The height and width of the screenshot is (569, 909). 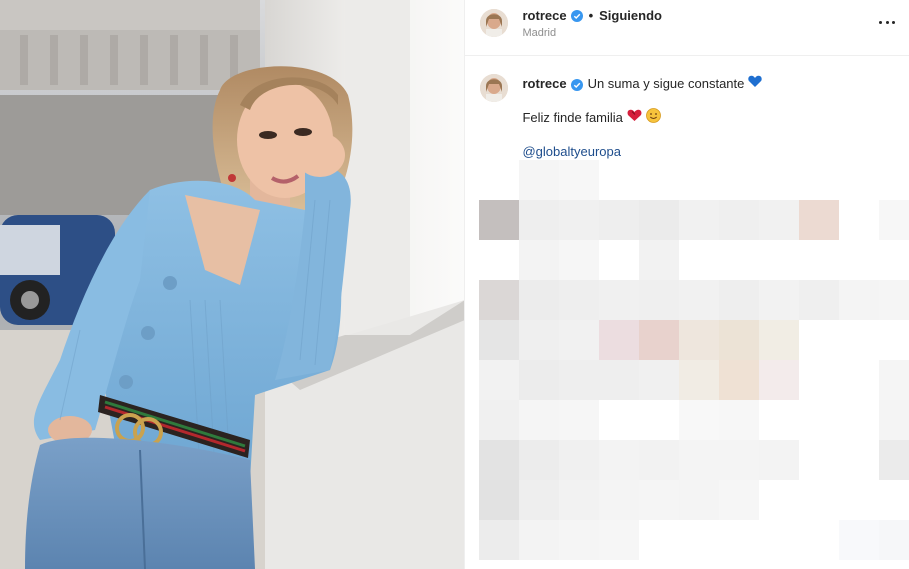 I want to click on avatar, so click(x=494, y=23).